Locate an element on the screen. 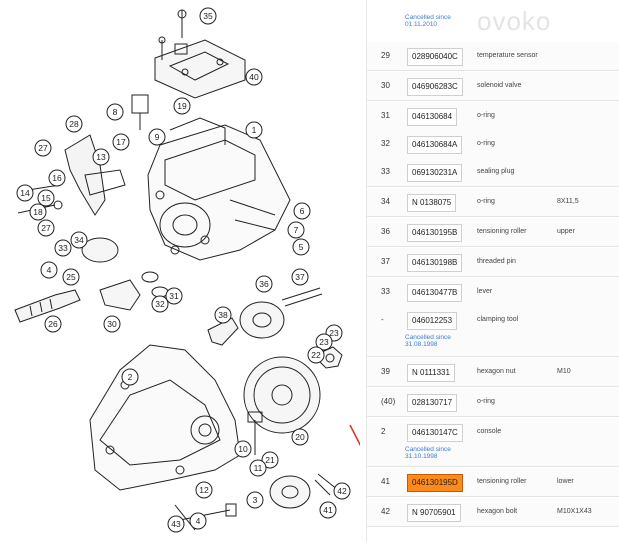  svg-text: 19 is located at coordinates (182, 106).